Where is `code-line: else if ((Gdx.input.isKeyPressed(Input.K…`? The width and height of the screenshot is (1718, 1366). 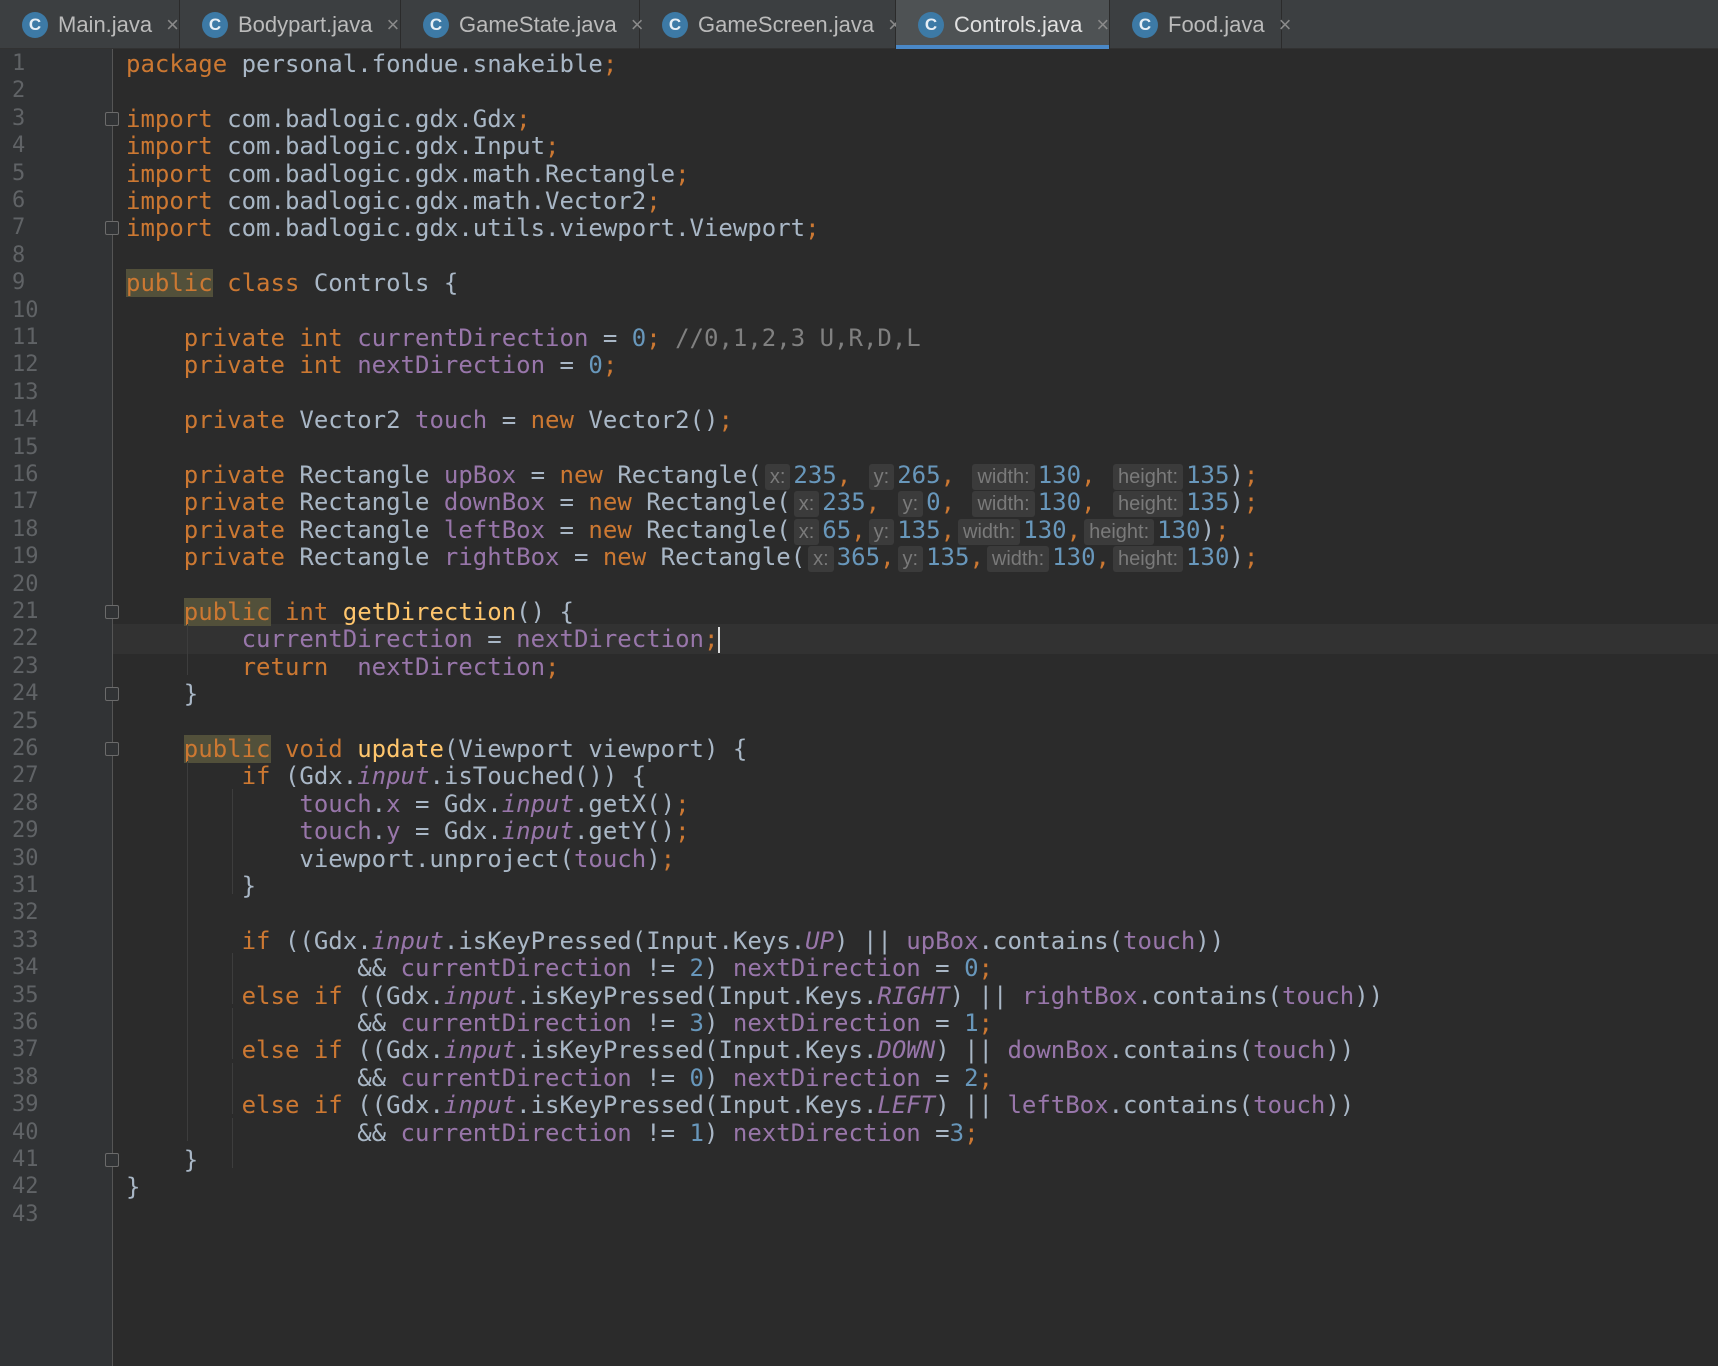
code-line: else if ((Gdx.input.isKeyPressed(Input.K… is located at coordinates (740, 1105).